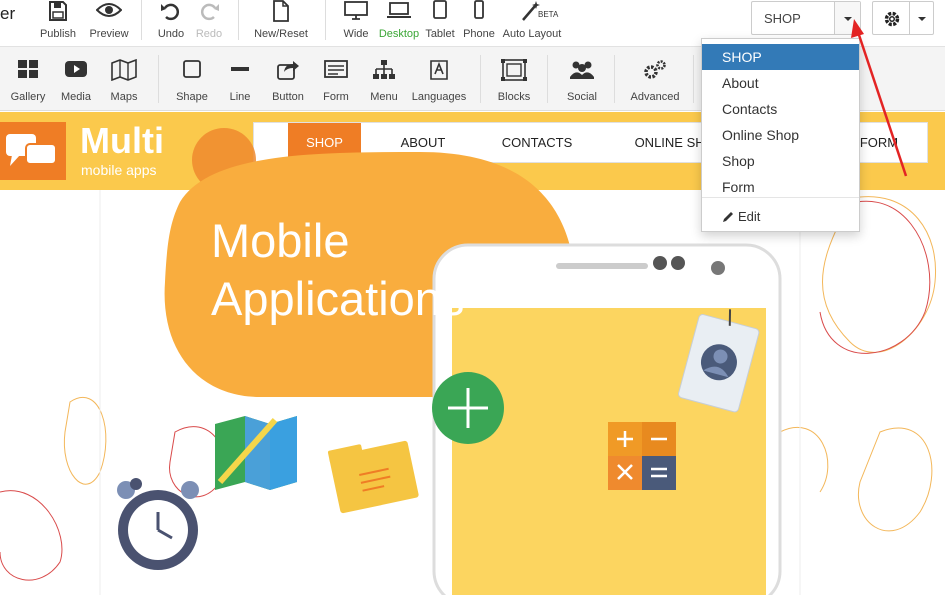 This screenshot has height=595, width=945. What do you see at coordinates (124, 97) in the screenshot?
I see `maps-label: Maps` at bounding box center [124, 97].